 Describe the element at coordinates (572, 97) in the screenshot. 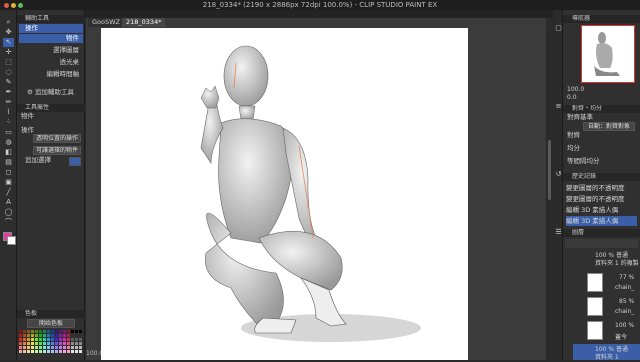

I see `navigator-angle-value: 0.0` at that location.